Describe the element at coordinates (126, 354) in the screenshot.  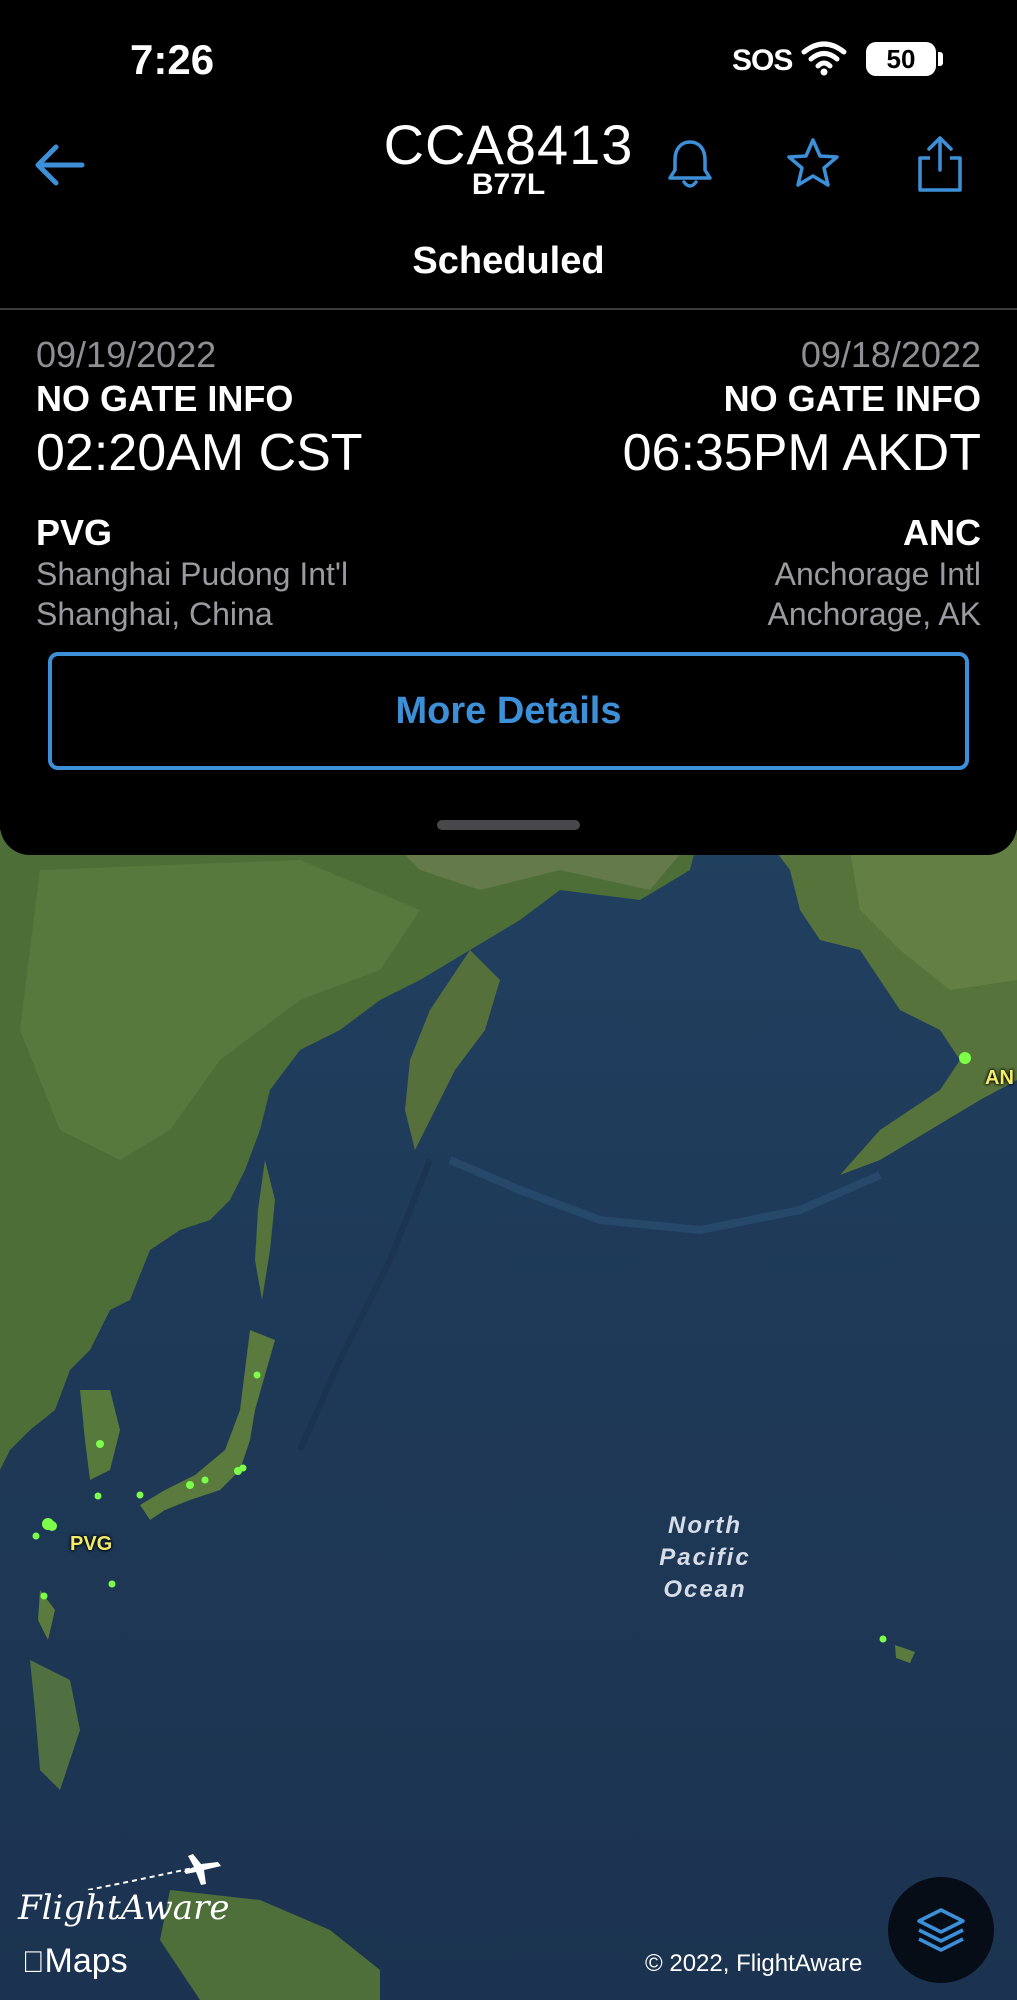
I see `departure-date: 09/19/2022` at that location.